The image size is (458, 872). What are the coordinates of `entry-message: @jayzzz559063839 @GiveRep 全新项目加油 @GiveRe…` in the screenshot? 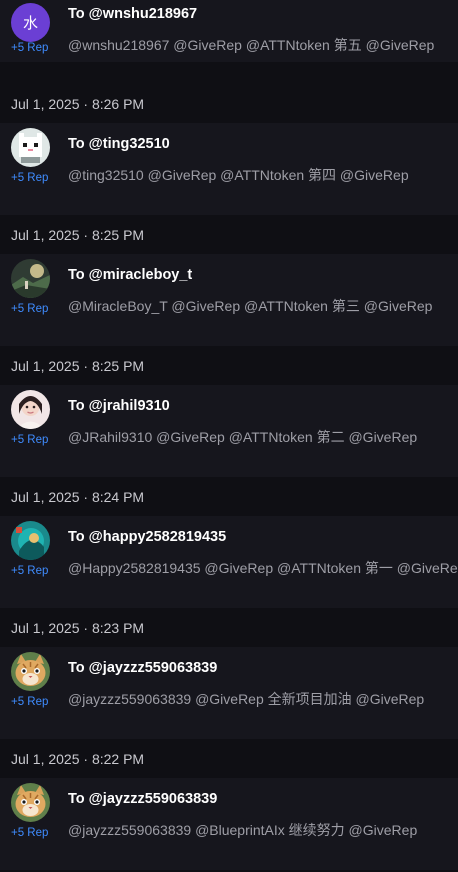 It's located at (246, 699).